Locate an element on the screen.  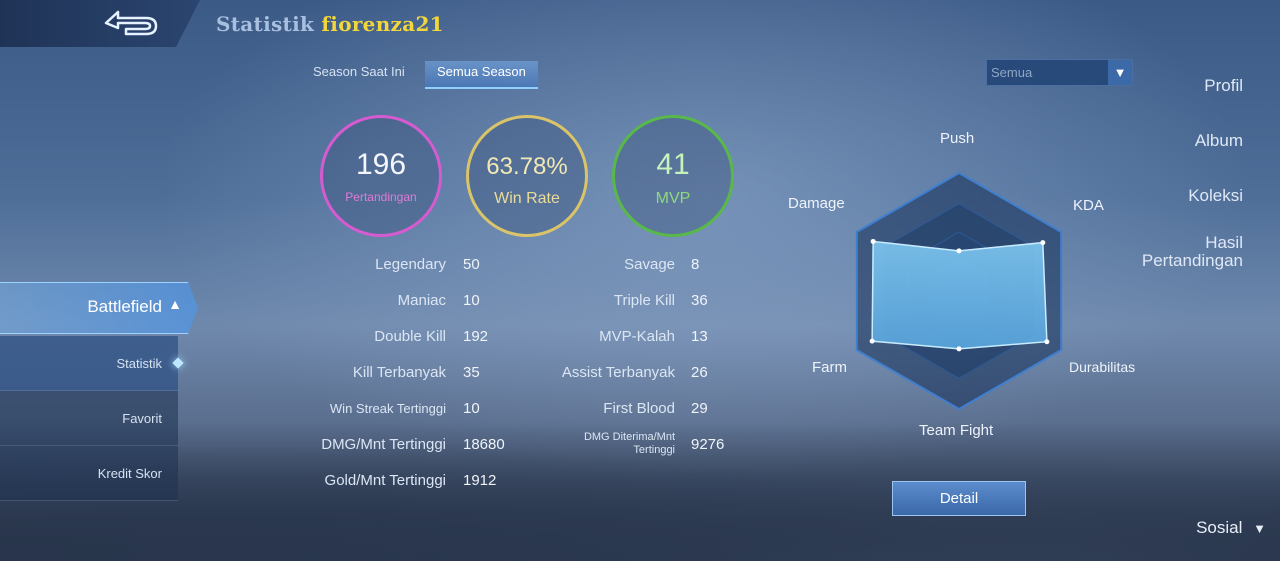
sidebar-item-battlefield: Battlefield ▲ is located at coordinates (99, 308).